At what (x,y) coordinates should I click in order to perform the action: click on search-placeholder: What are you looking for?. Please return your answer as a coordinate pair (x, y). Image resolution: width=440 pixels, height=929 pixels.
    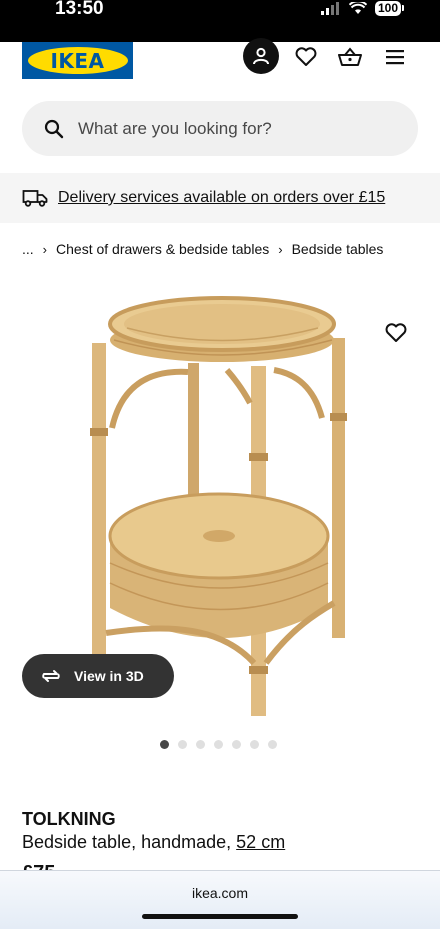
    Looking at the image, I should click on (175, 128).